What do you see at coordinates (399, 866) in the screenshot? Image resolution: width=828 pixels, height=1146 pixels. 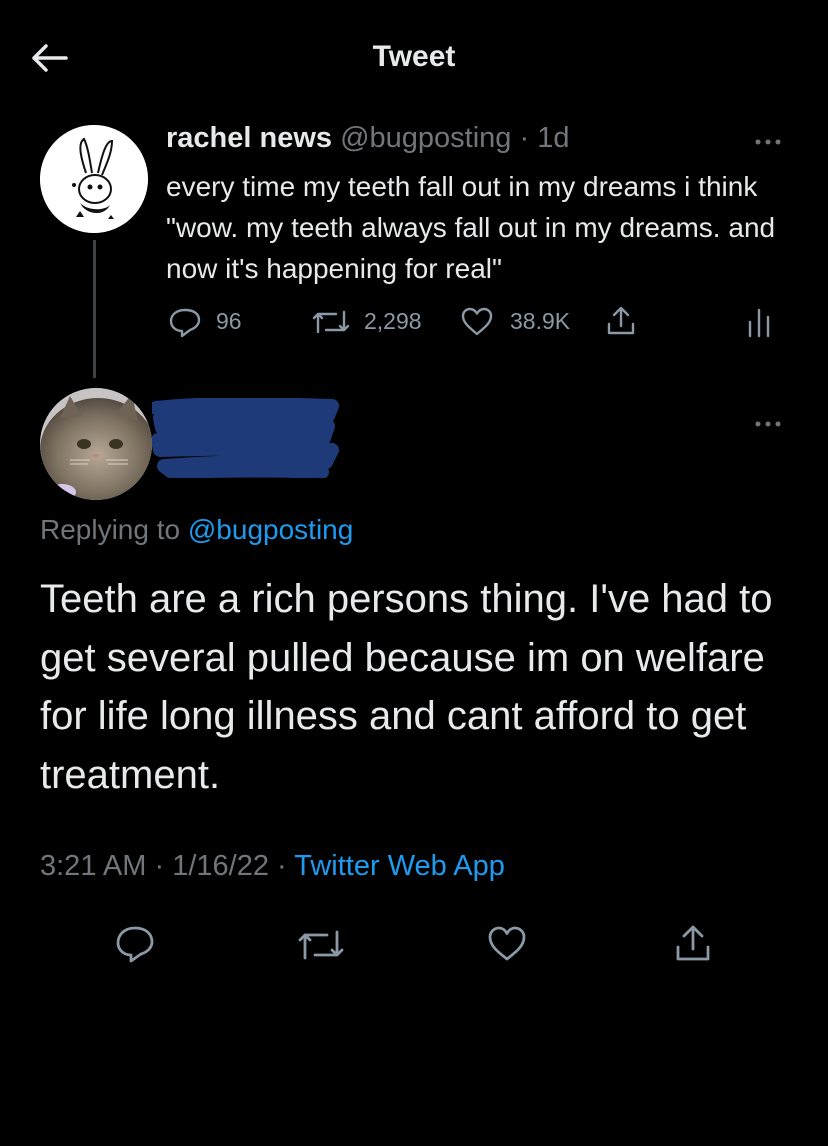 I see `tweet-source: Twitter Web App` at bounding box center [399, 866].